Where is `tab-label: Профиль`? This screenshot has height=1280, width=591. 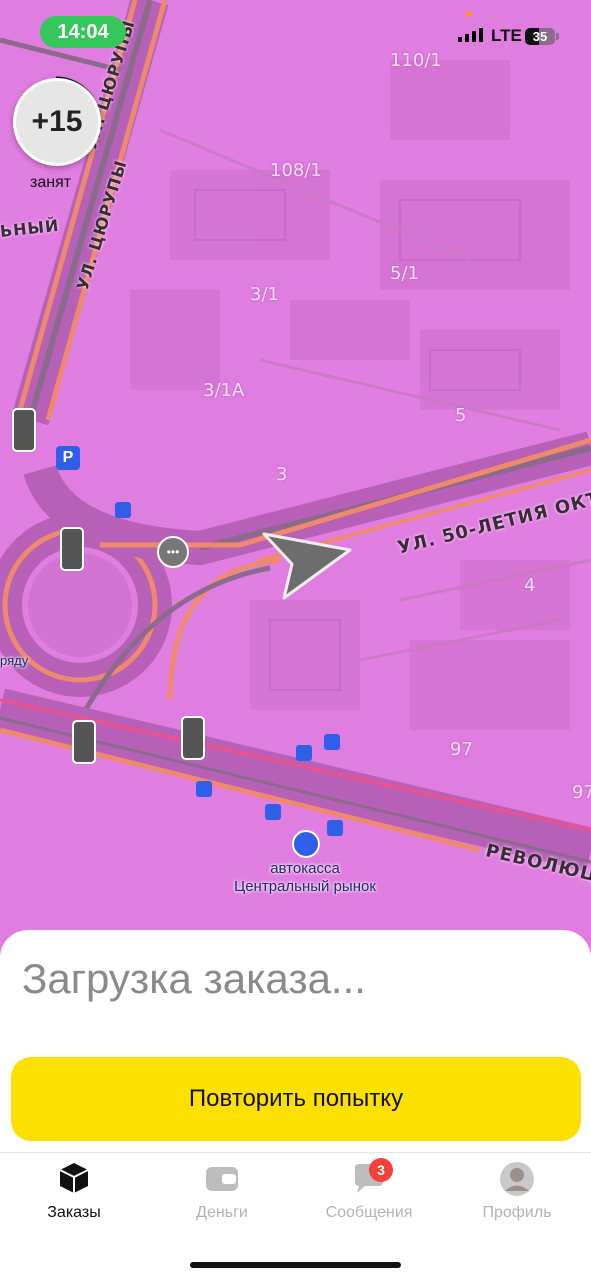 tab-label: Профиль is located at coordinates (517, 1212).